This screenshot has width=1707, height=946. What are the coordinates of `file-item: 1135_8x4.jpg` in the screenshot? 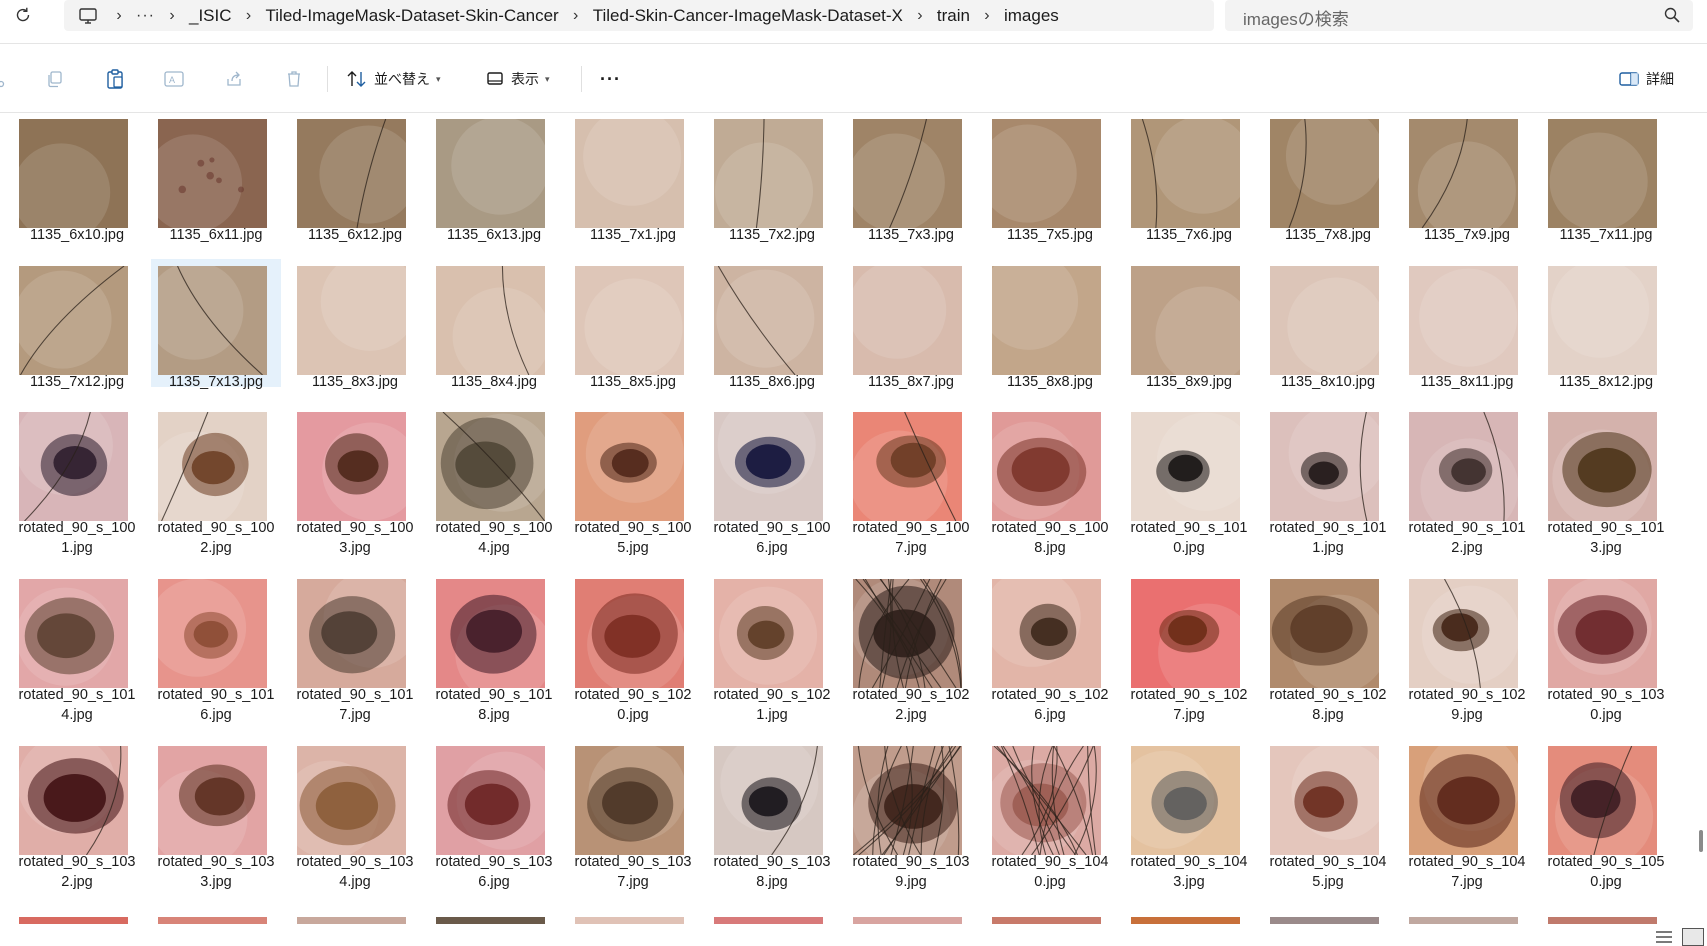 It's located at (494, 324).